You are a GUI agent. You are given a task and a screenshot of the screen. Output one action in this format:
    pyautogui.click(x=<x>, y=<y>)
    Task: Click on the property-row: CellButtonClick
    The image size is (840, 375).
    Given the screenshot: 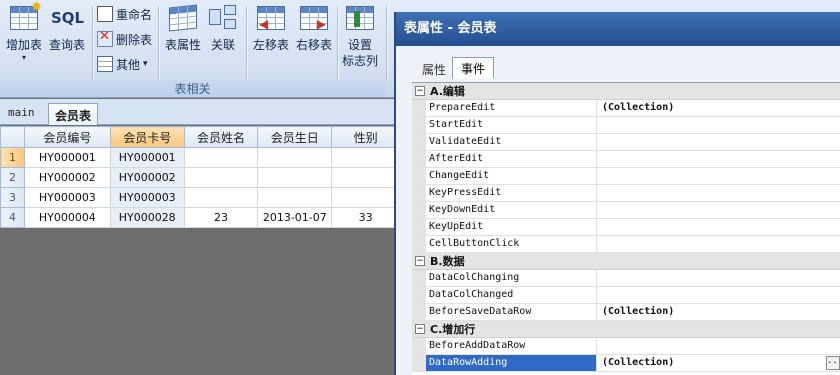 What is the action you would take?
    pyautogui.click(x=626, y=244)
    